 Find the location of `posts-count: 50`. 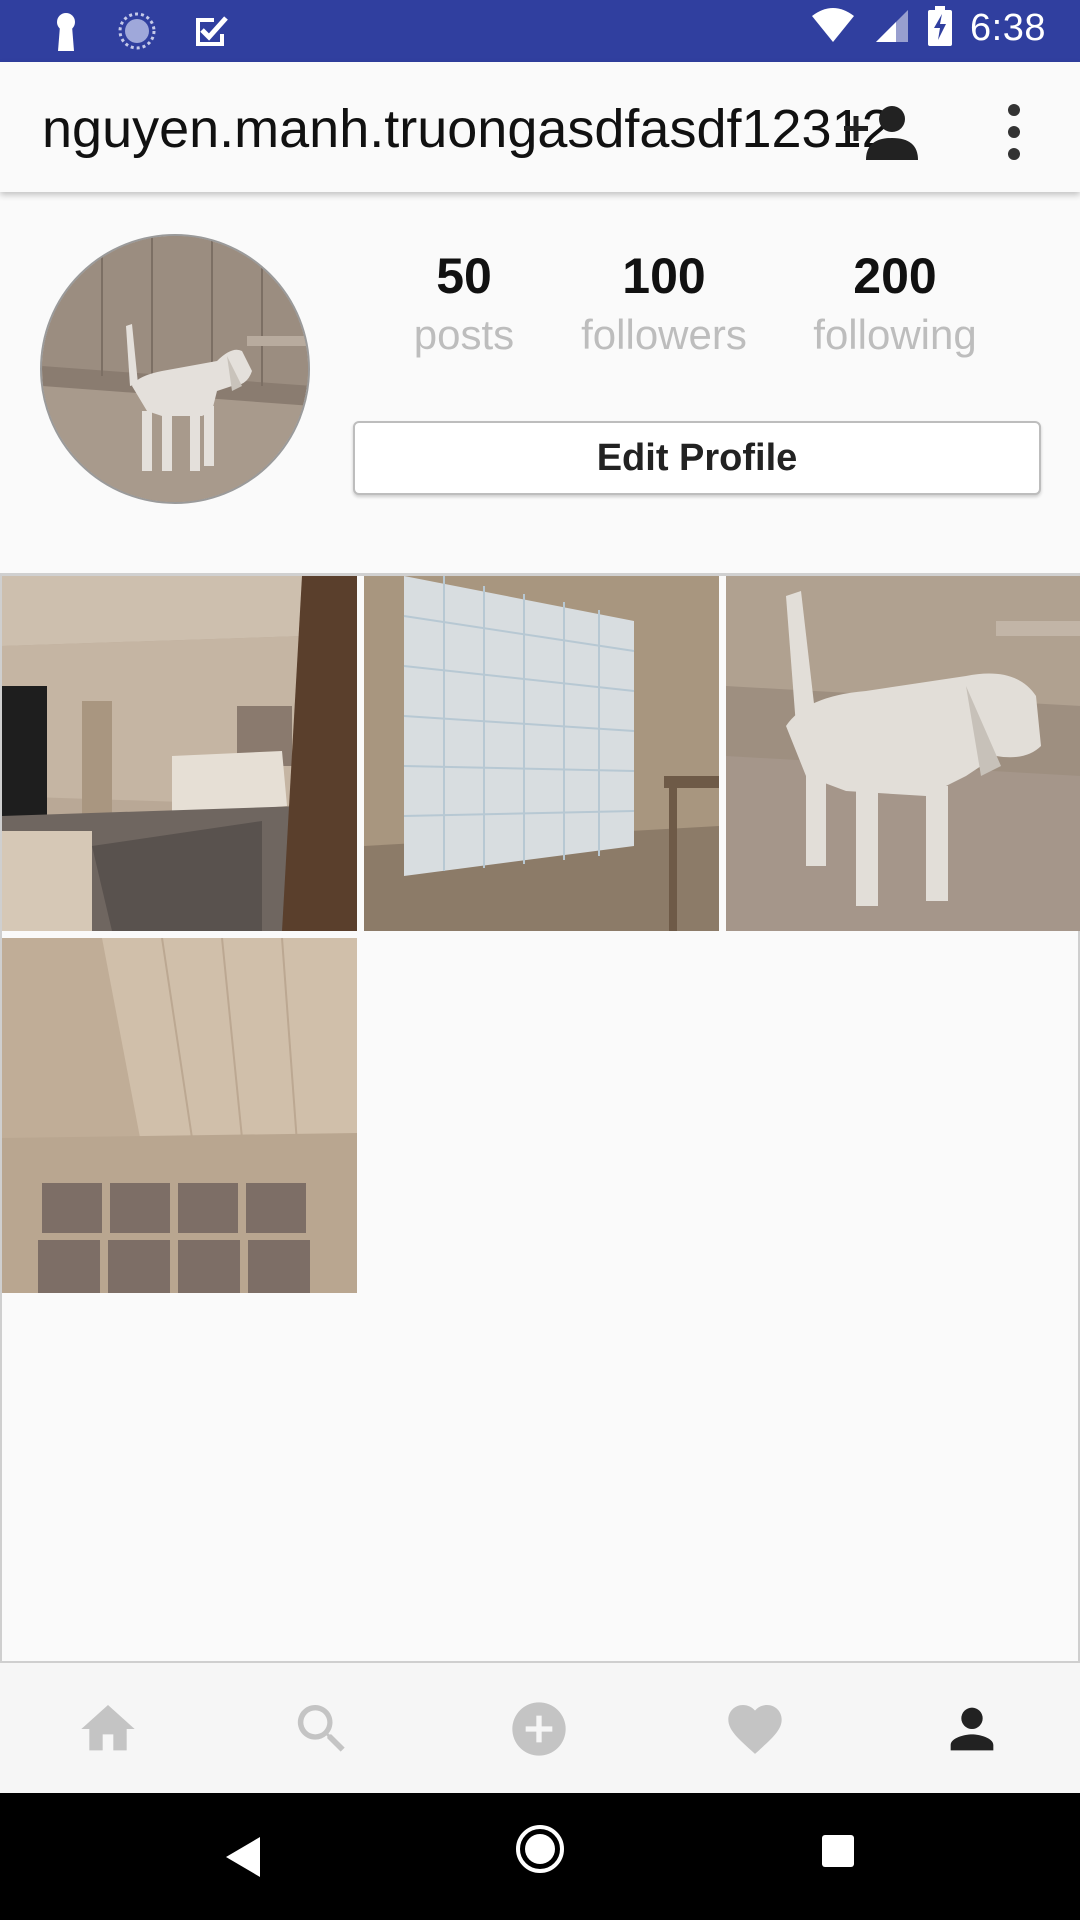

posts-count: 50 is located at coordinates (464, 276).